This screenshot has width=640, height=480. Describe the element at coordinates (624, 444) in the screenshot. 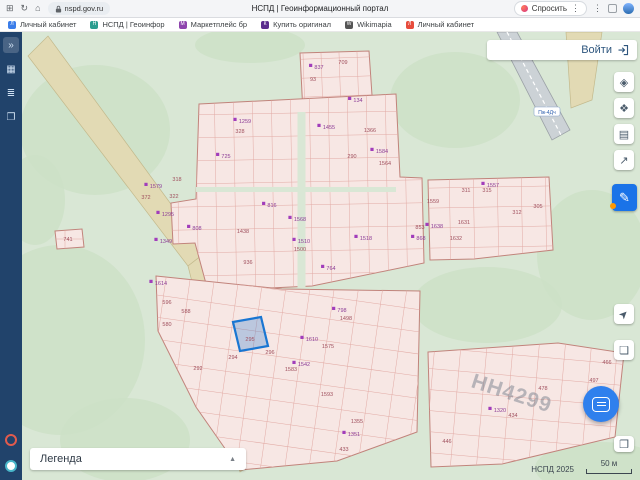

I see `panel-tool-button: ❐` at that location.